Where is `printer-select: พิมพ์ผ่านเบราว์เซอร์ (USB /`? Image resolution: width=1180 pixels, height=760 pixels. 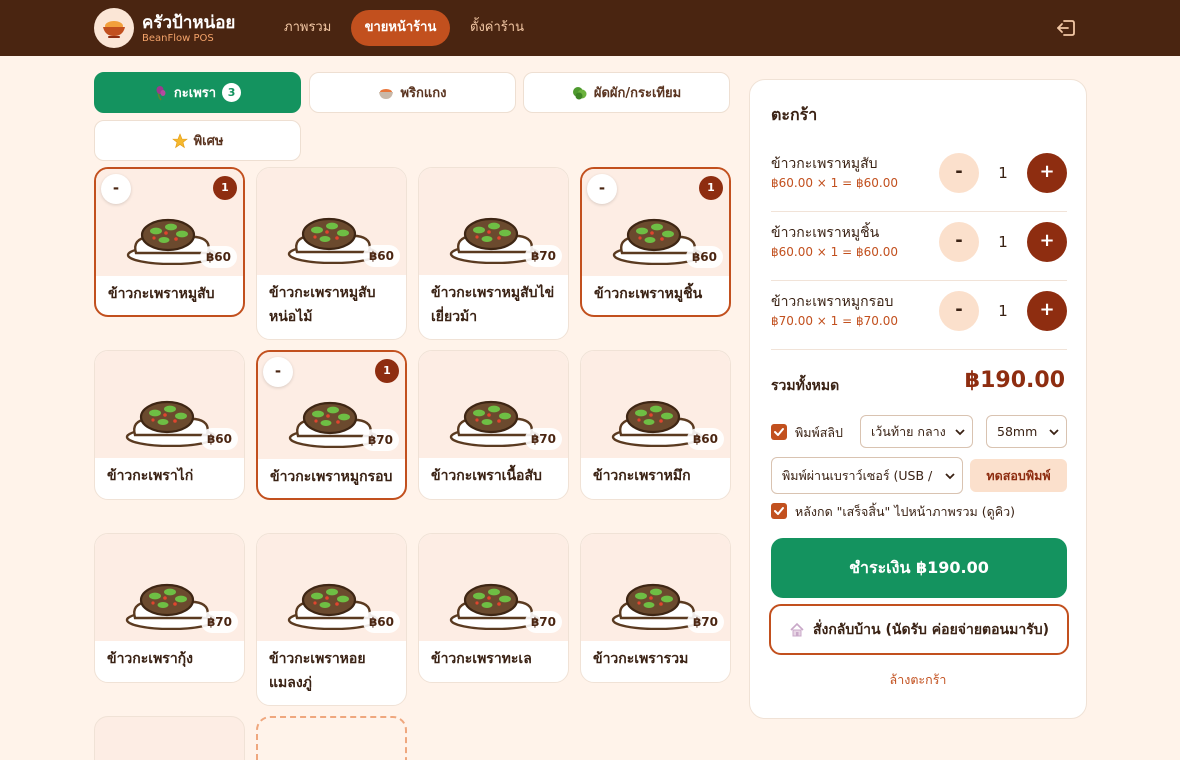 printer-select: พิมพ์ผ่านเบราว์เซอร์ (USB / is located at coordinates (867, 475).